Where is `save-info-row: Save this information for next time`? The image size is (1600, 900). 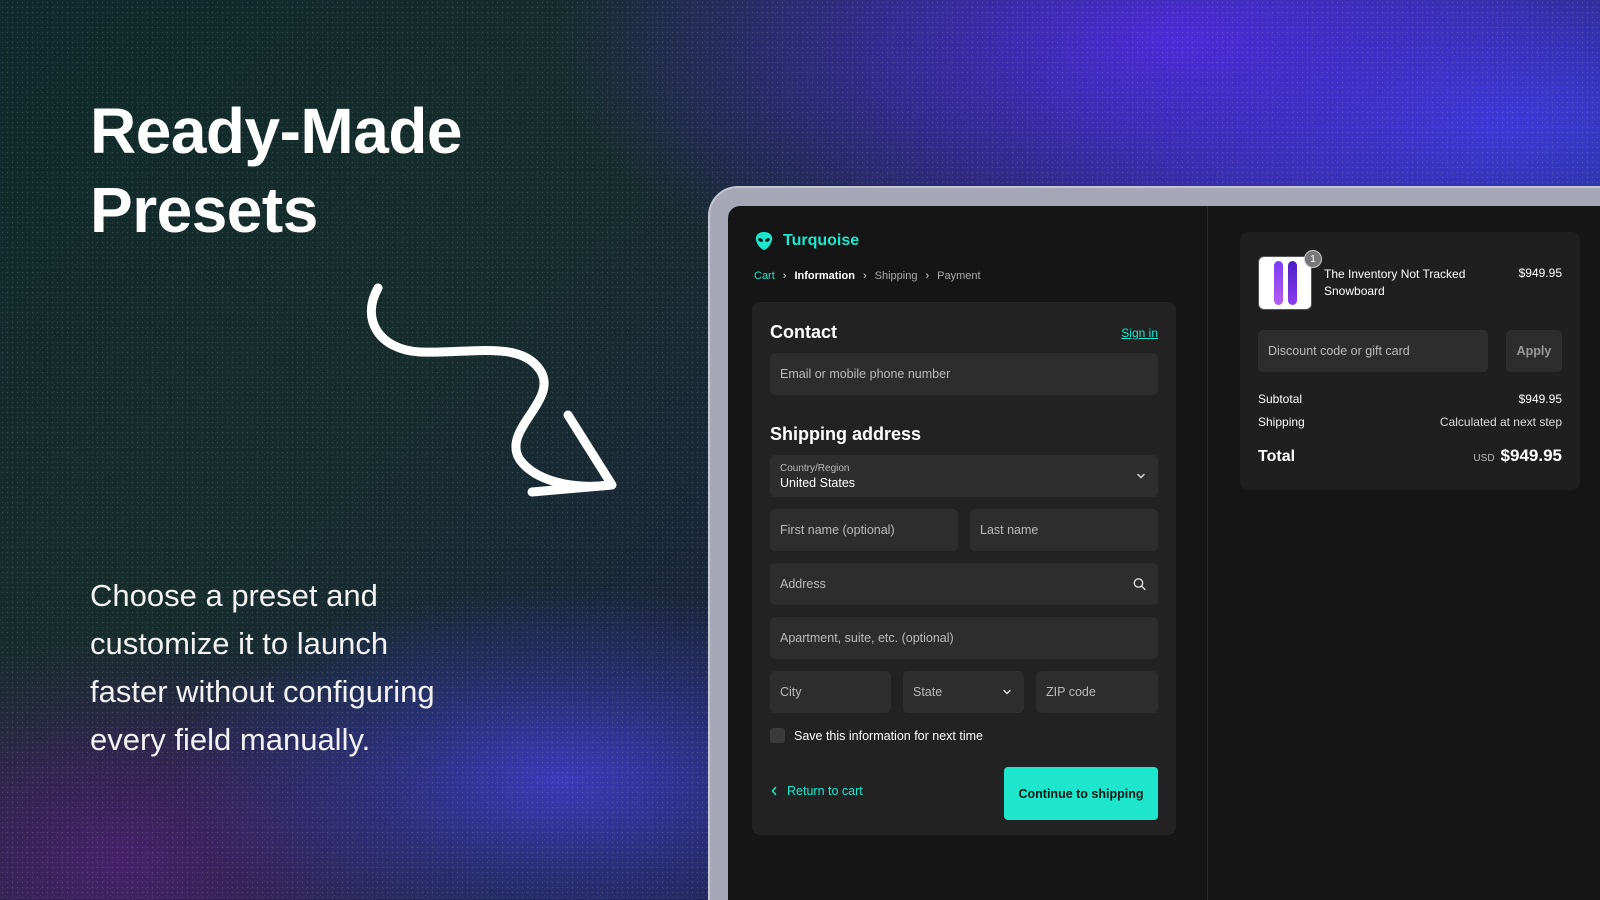
save-info-row: Save this information for next time is located at coordinates (876, 735).